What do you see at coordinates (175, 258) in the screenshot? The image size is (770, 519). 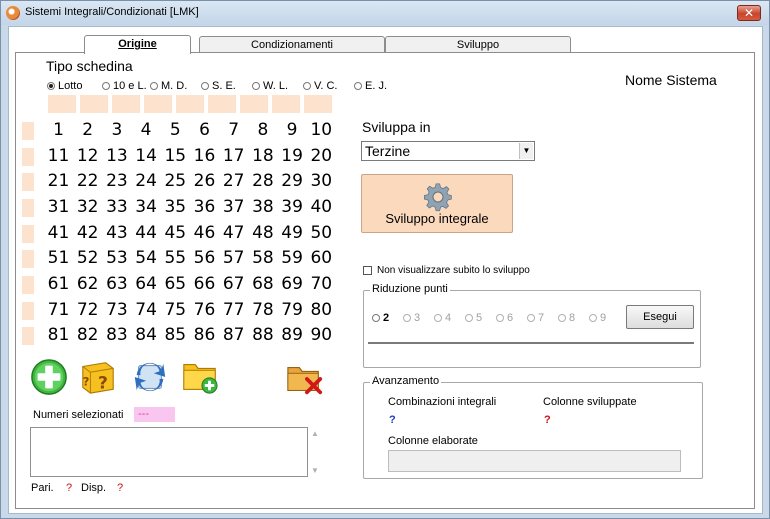 I see `number-cell: 55` at bounding box center [175, 258].